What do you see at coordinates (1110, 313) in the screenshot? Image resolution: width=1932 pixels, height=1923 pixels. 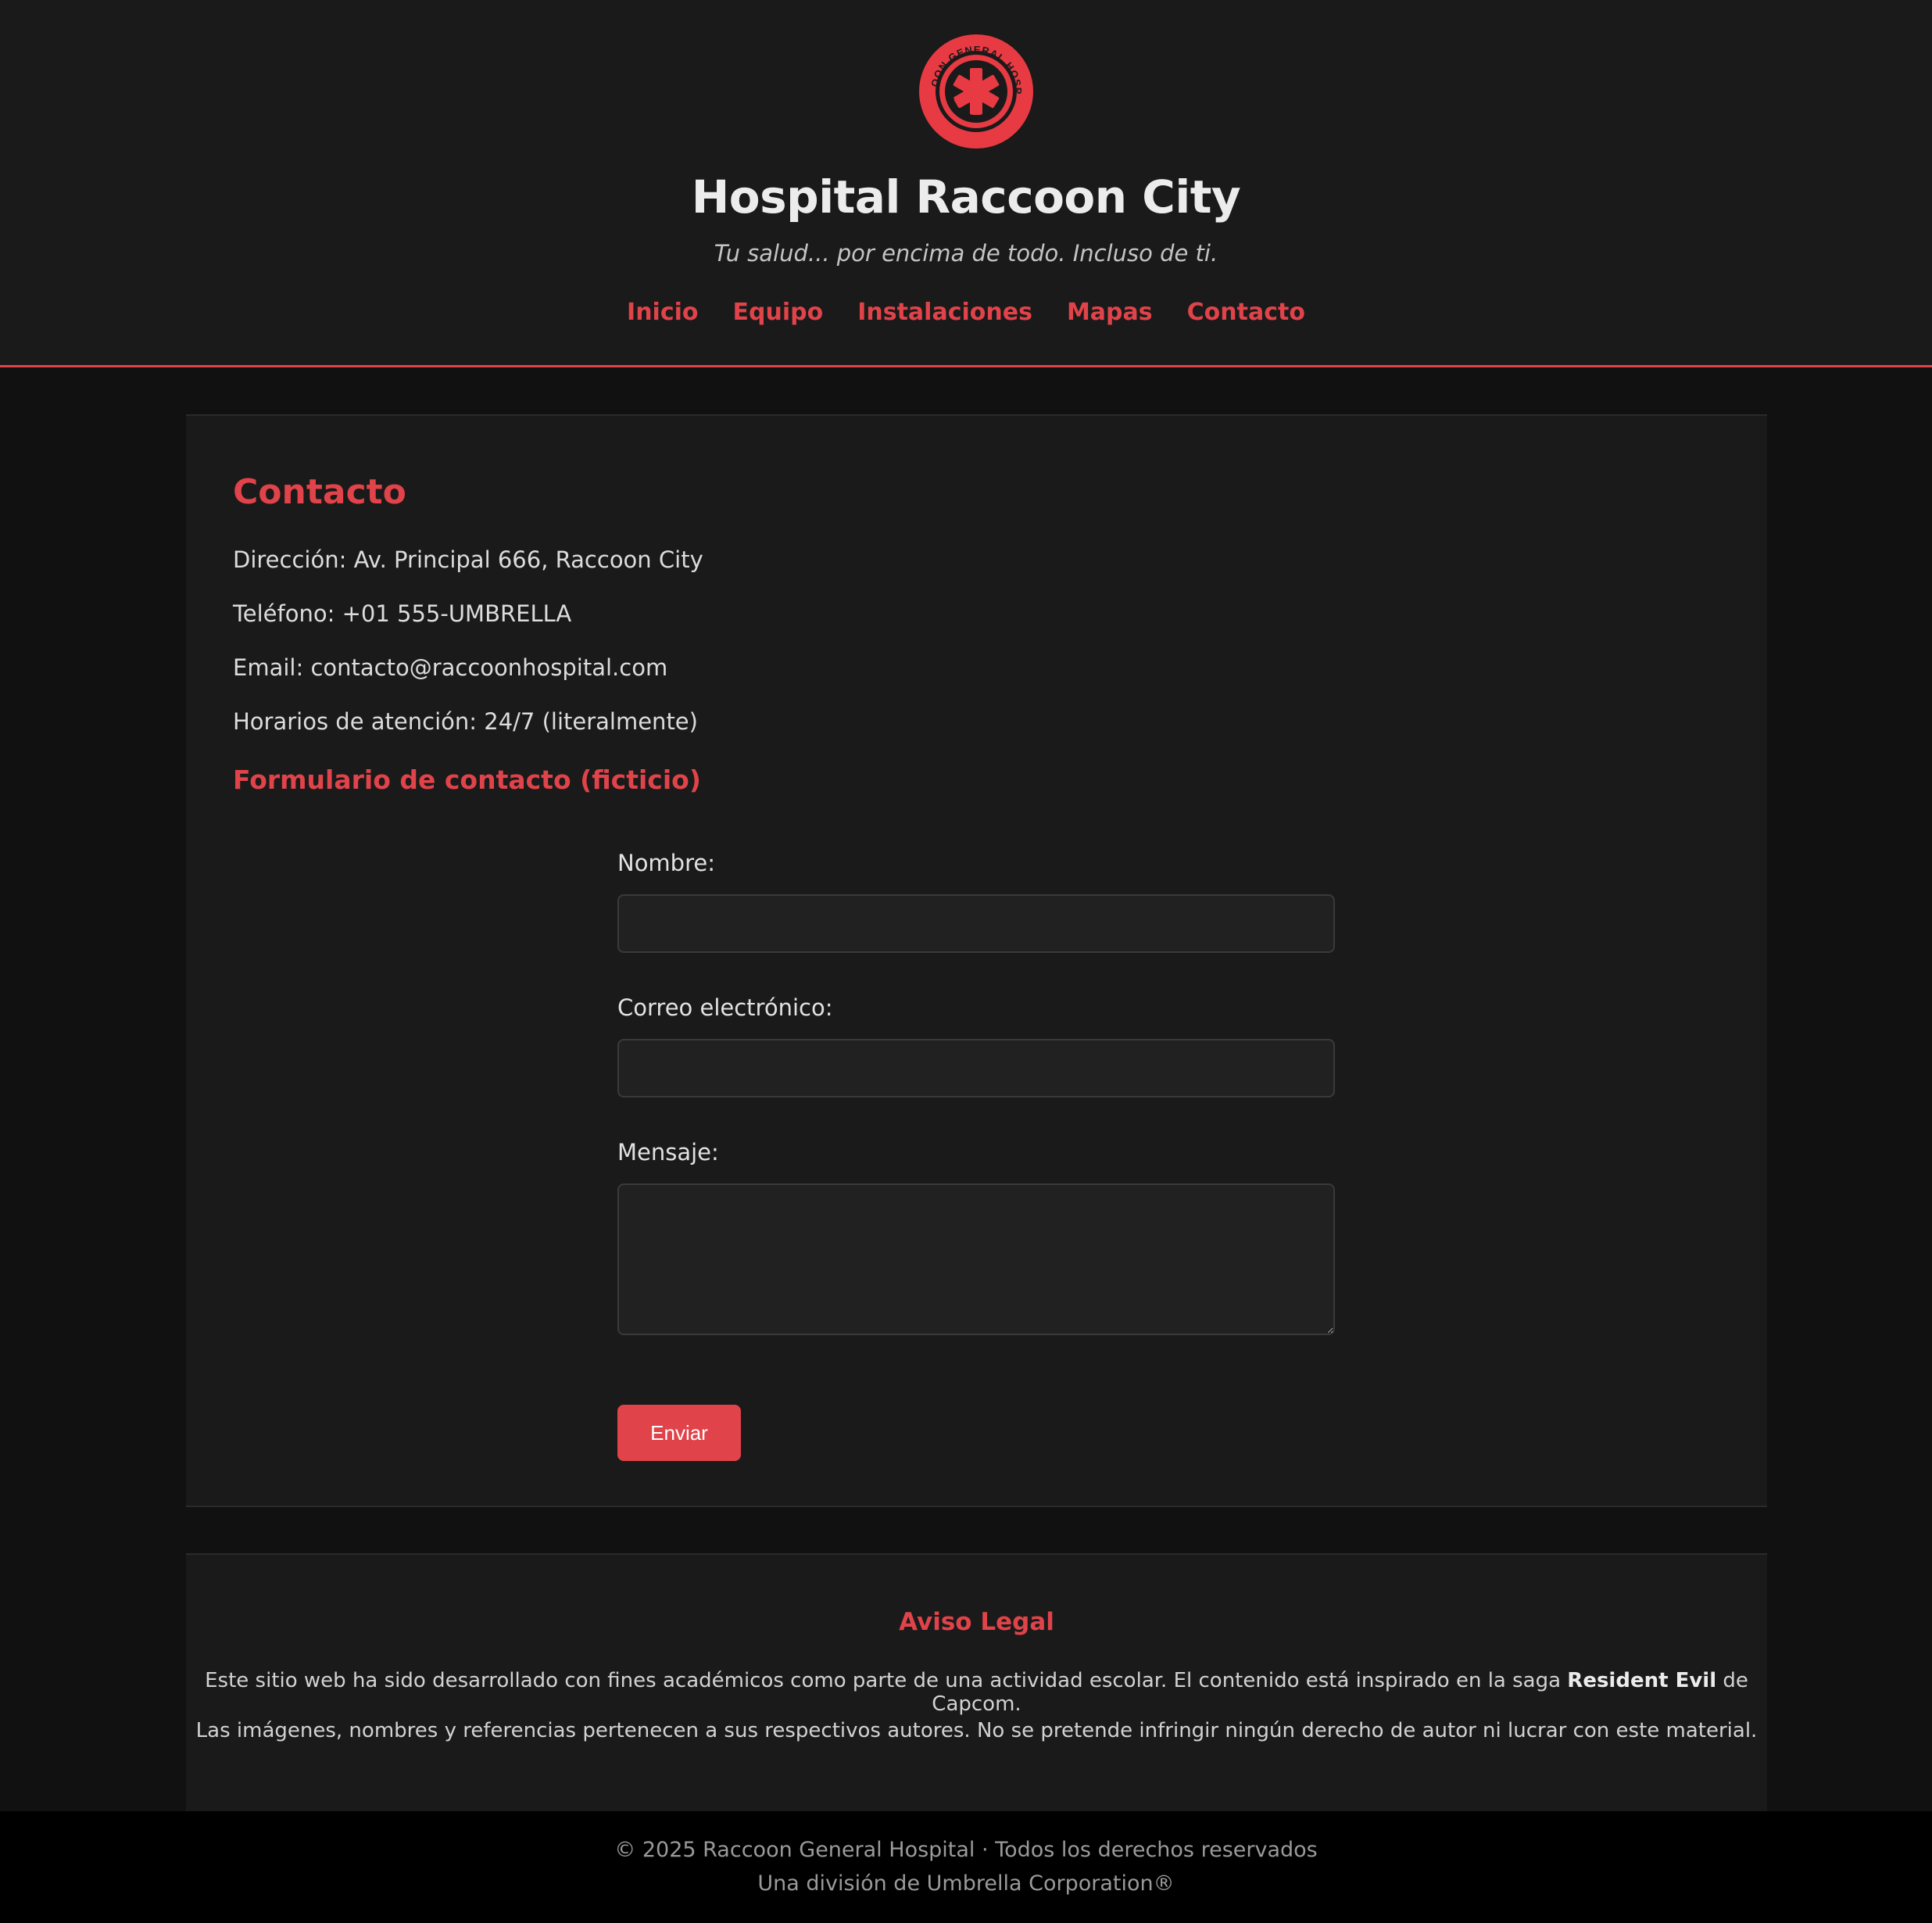 I see `nav-link-mapas: Mapas` at bounding box center [1110, 313].